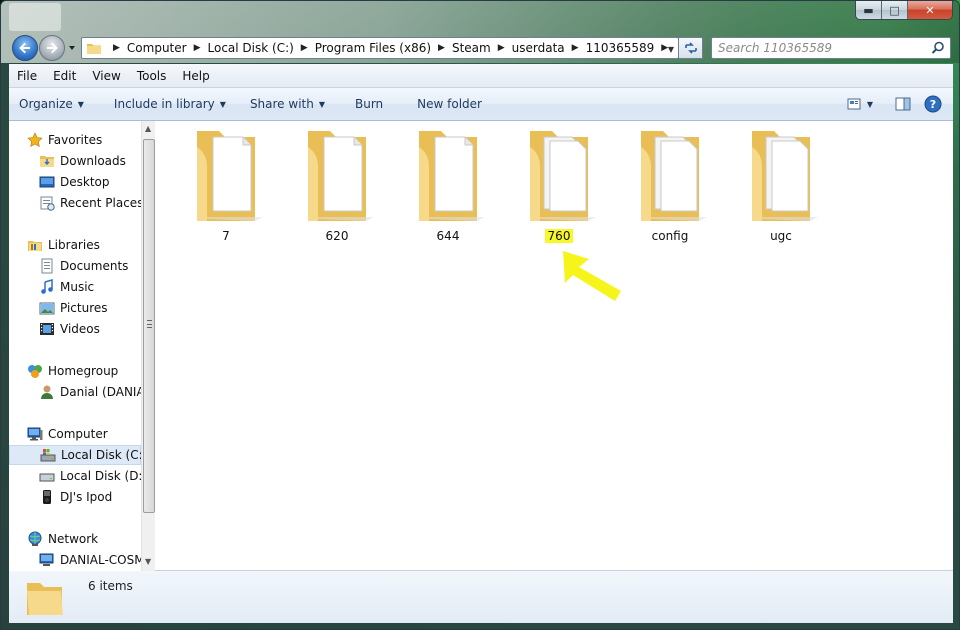 The width and height of the screenshot is (960, 630). What do you see at coordinates (938, 48) in the screenshot?
I see `search-icon` at bounding box center [938, 48].